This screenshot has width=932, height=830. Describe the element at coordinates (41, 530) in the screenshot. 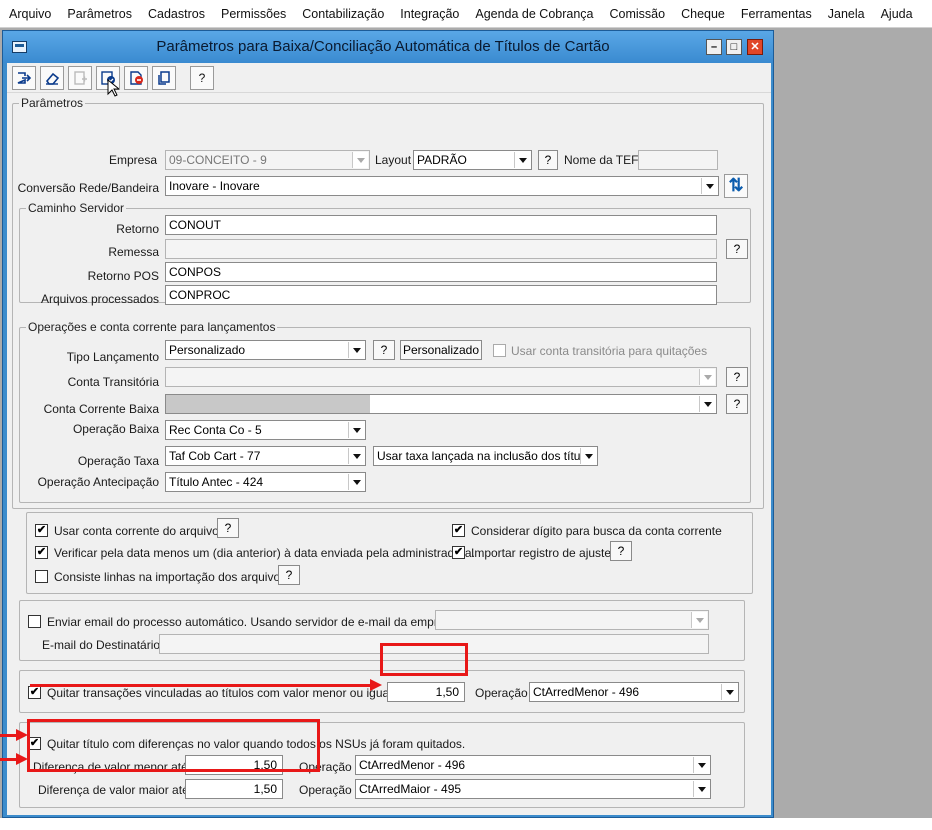

I see `usar-conta-checkbox: ✔` at that location.